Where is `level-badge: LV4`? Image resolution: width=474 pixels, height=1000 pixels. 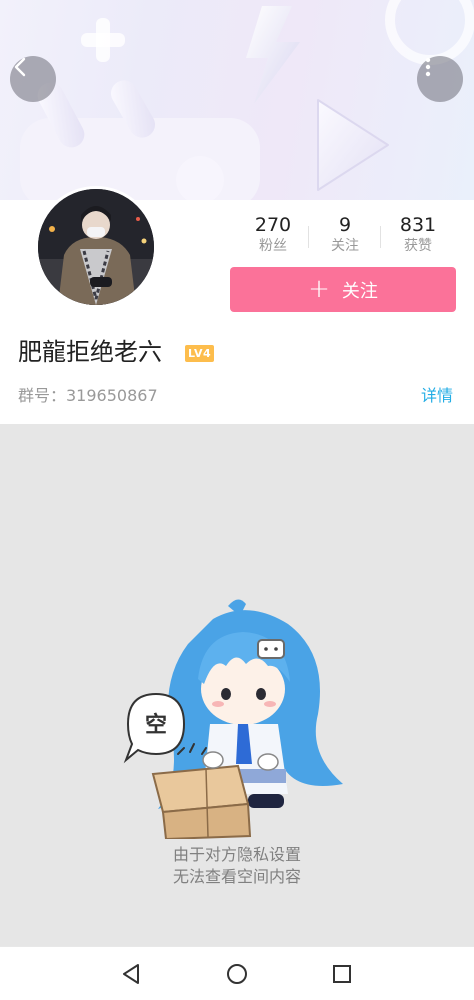 level-badge: LV4 is located at coordinates (200, 353).